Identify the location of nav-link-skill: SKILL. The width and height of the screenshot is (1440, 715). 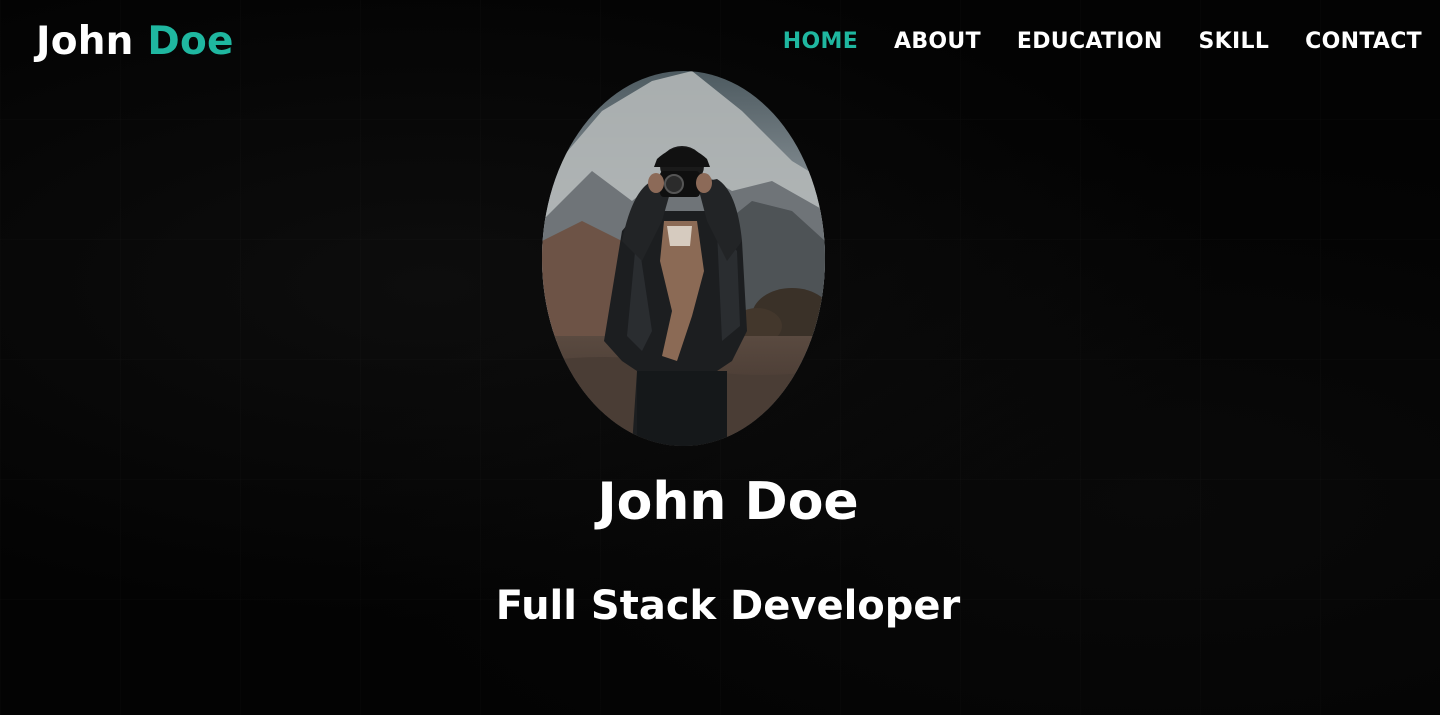
(1234, 41).